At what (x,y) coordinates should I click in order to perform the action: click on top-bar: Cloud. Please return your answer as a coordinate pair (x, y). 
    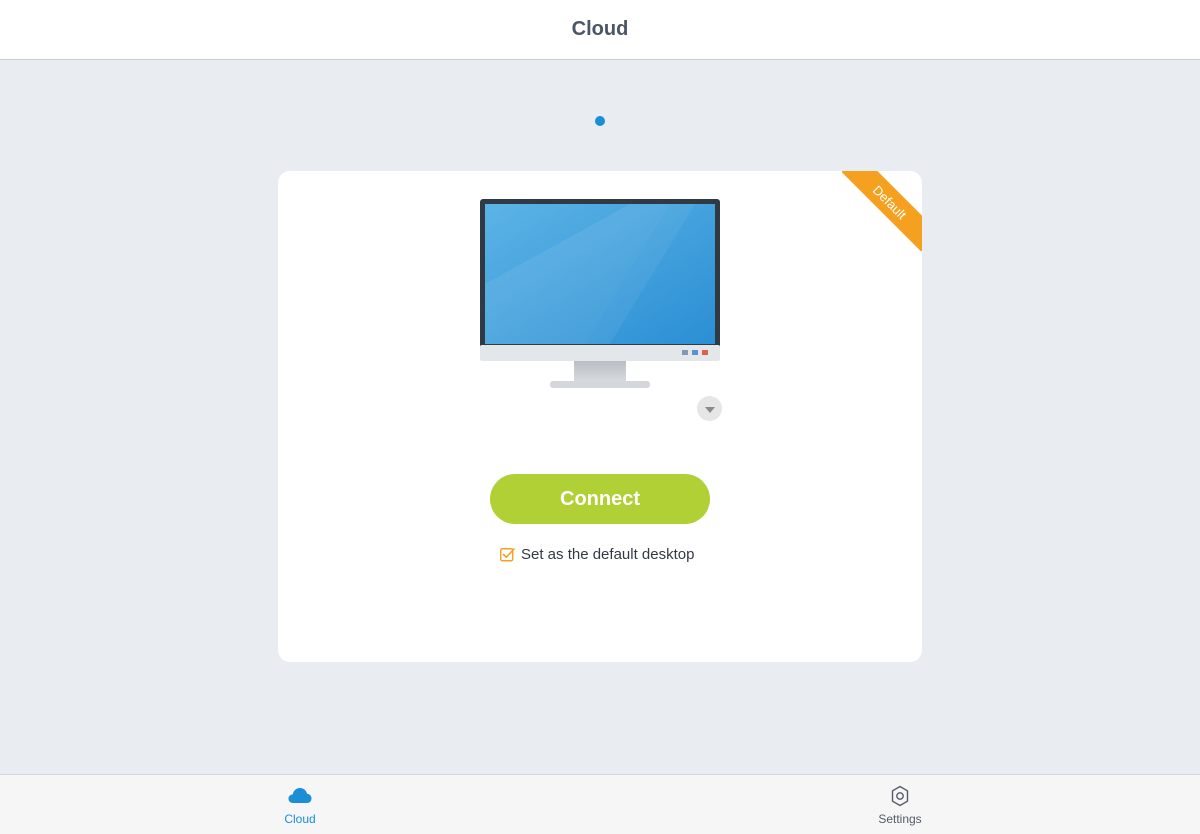
    Looking at the image, I should click on (600, 30).